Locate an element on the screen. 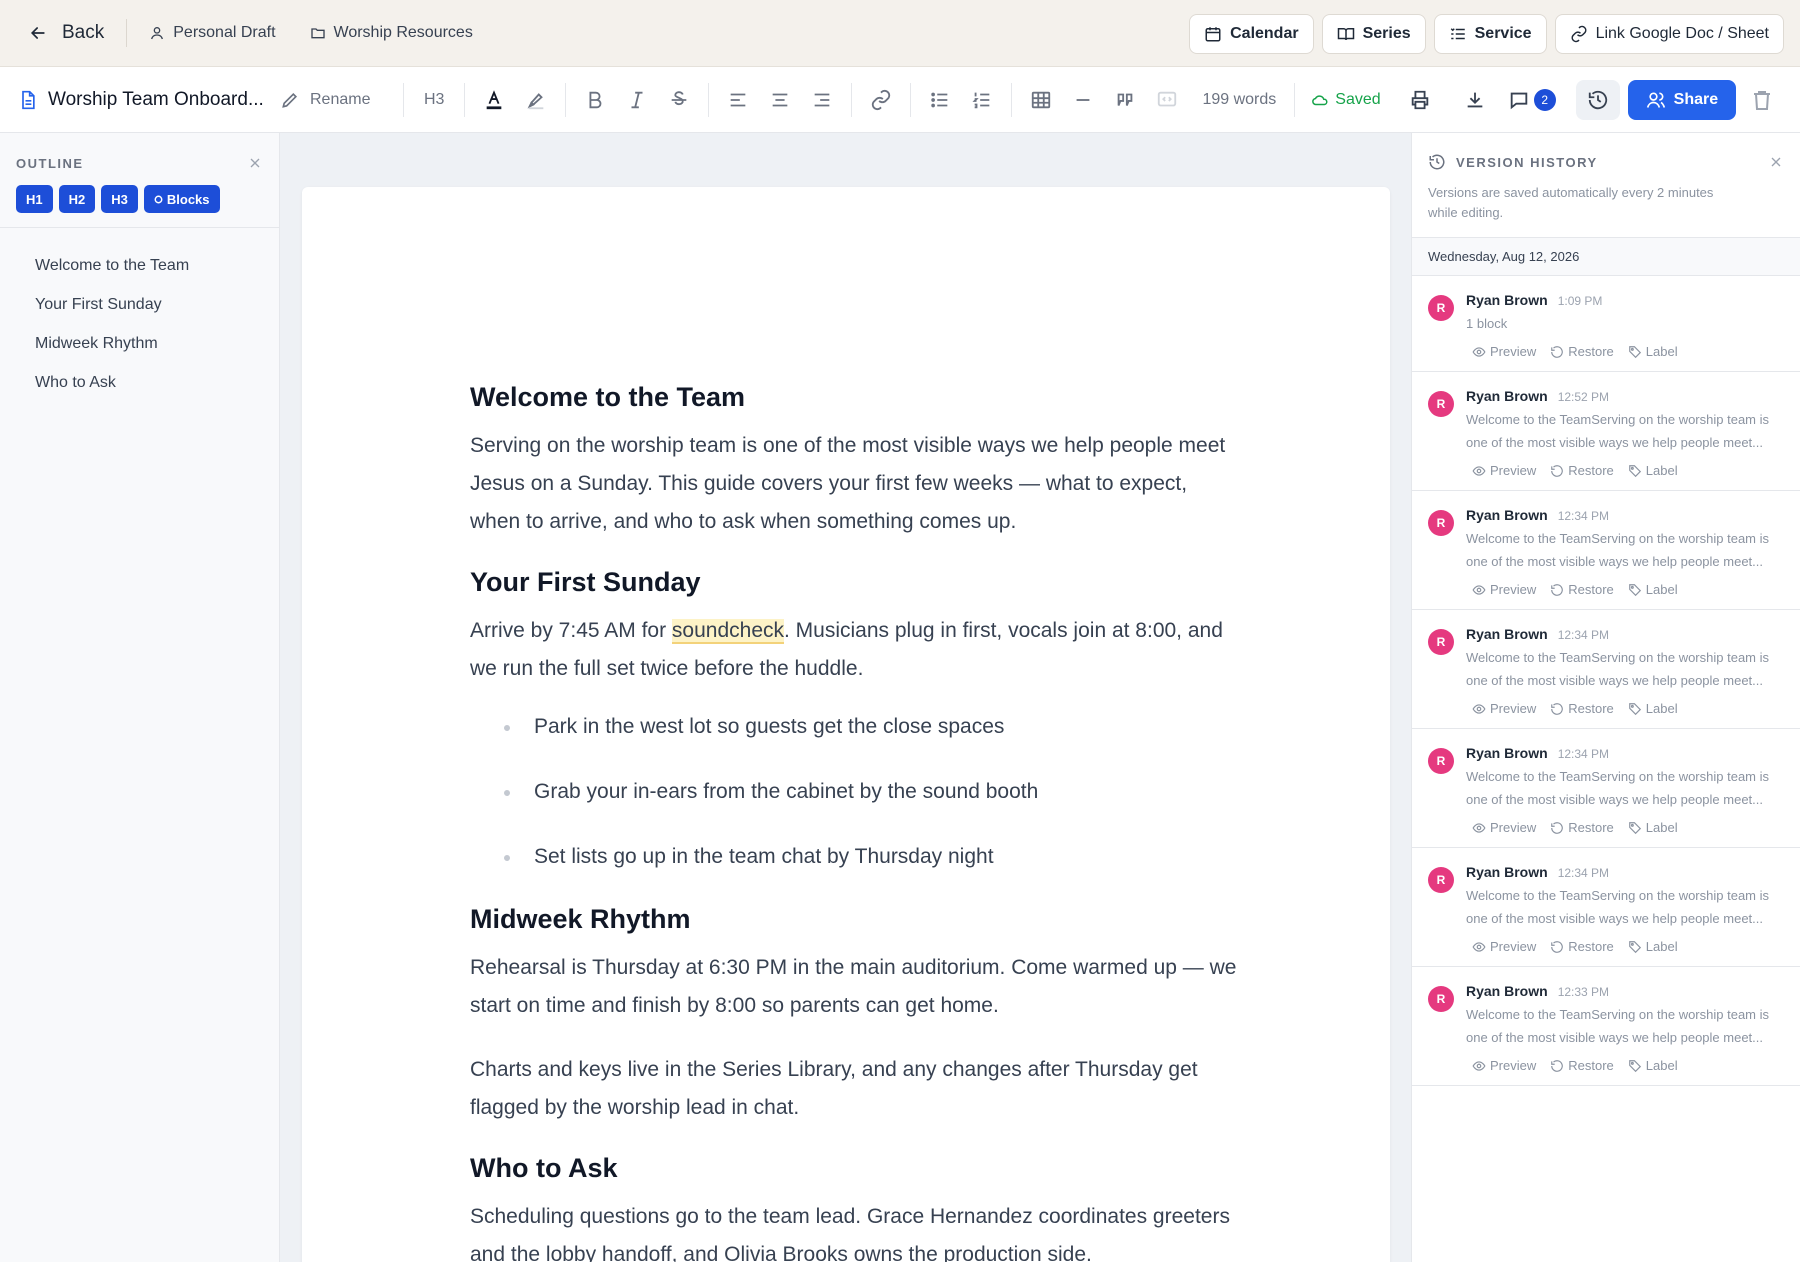 The height and width of the screenshot is (1262, 1800). heading-level-select: H3 is located at coordinates (434, 100).